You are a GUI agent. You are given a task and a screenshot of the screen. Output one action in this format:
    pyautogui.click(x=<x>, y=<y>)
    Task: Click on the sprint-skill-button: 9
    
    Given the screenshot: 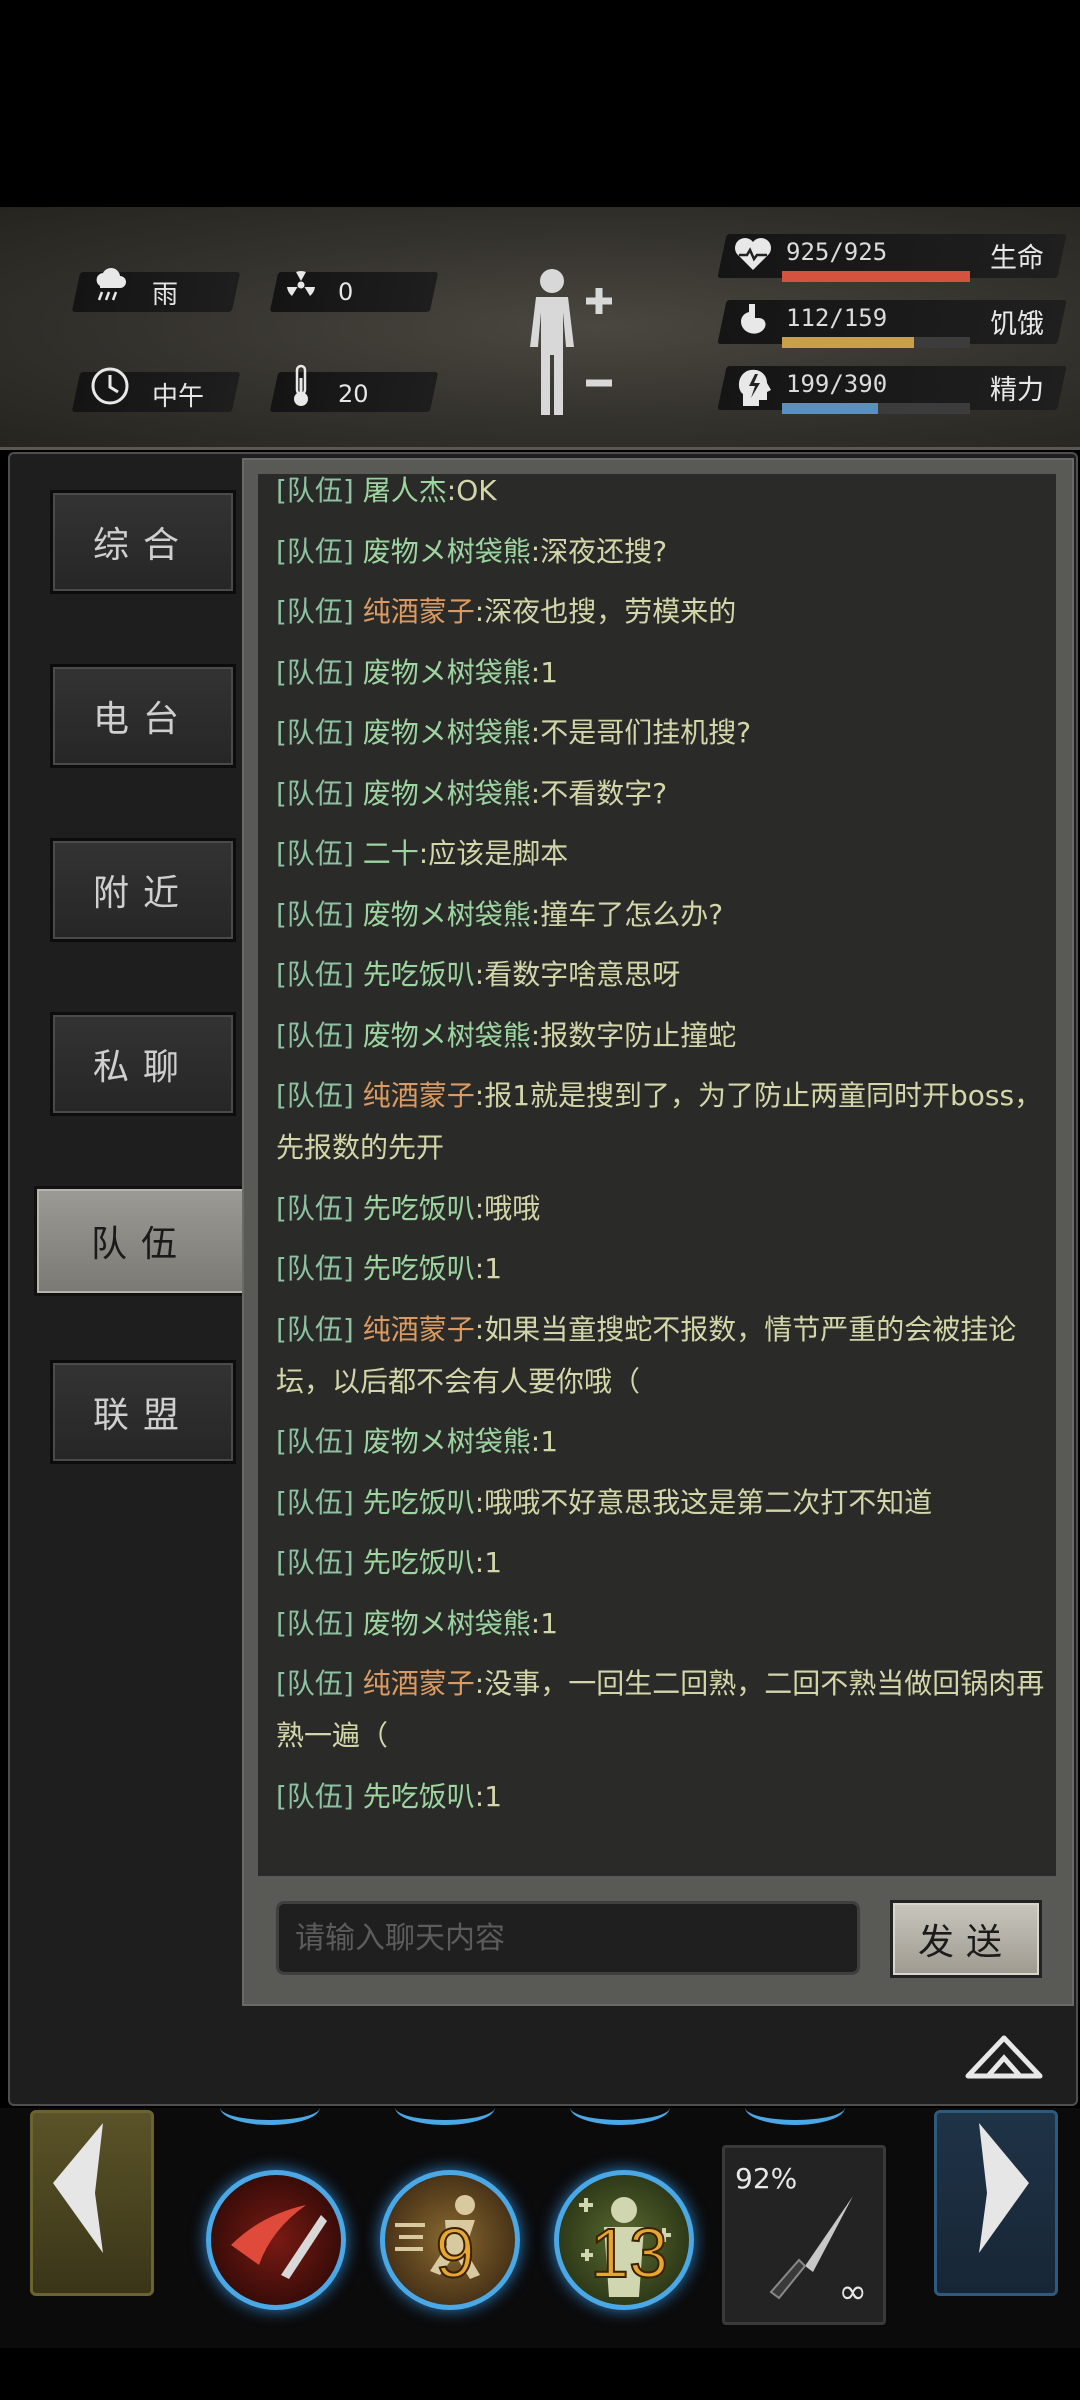 What is the action you would take?
    pyautogui.click(x=450, y=2240)
    